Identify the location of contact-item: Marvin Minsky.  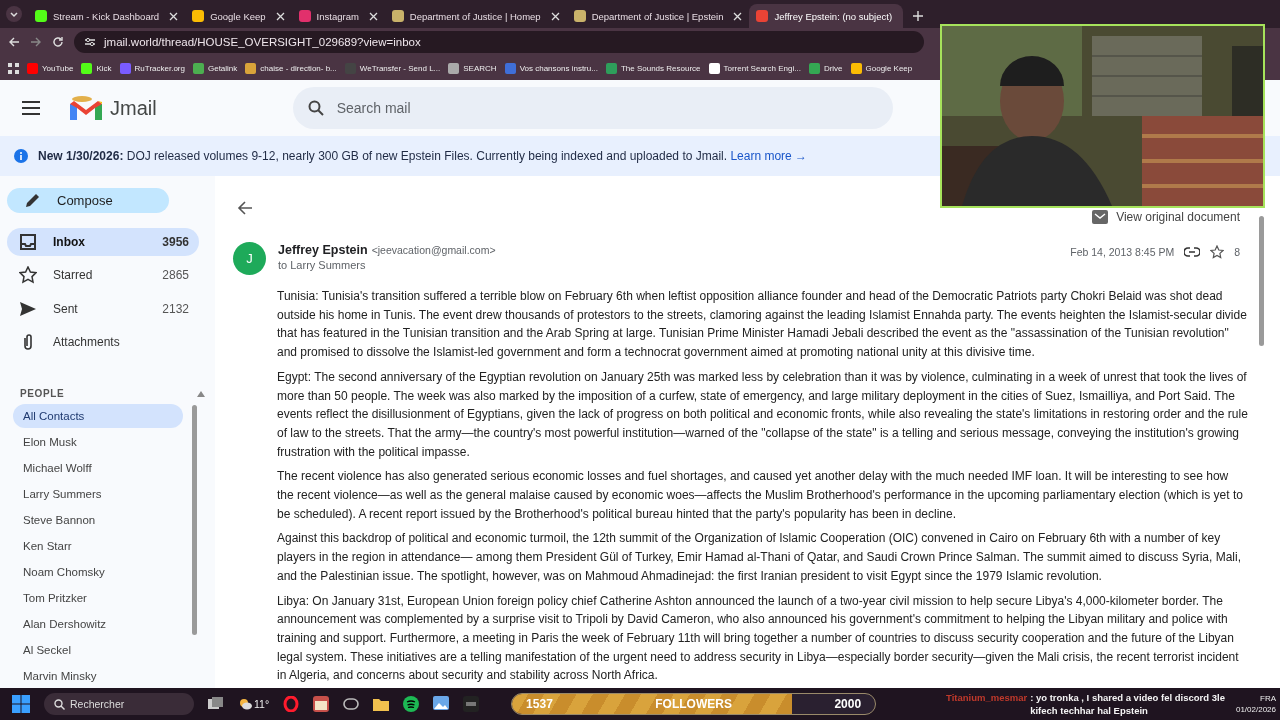
(98, 676).